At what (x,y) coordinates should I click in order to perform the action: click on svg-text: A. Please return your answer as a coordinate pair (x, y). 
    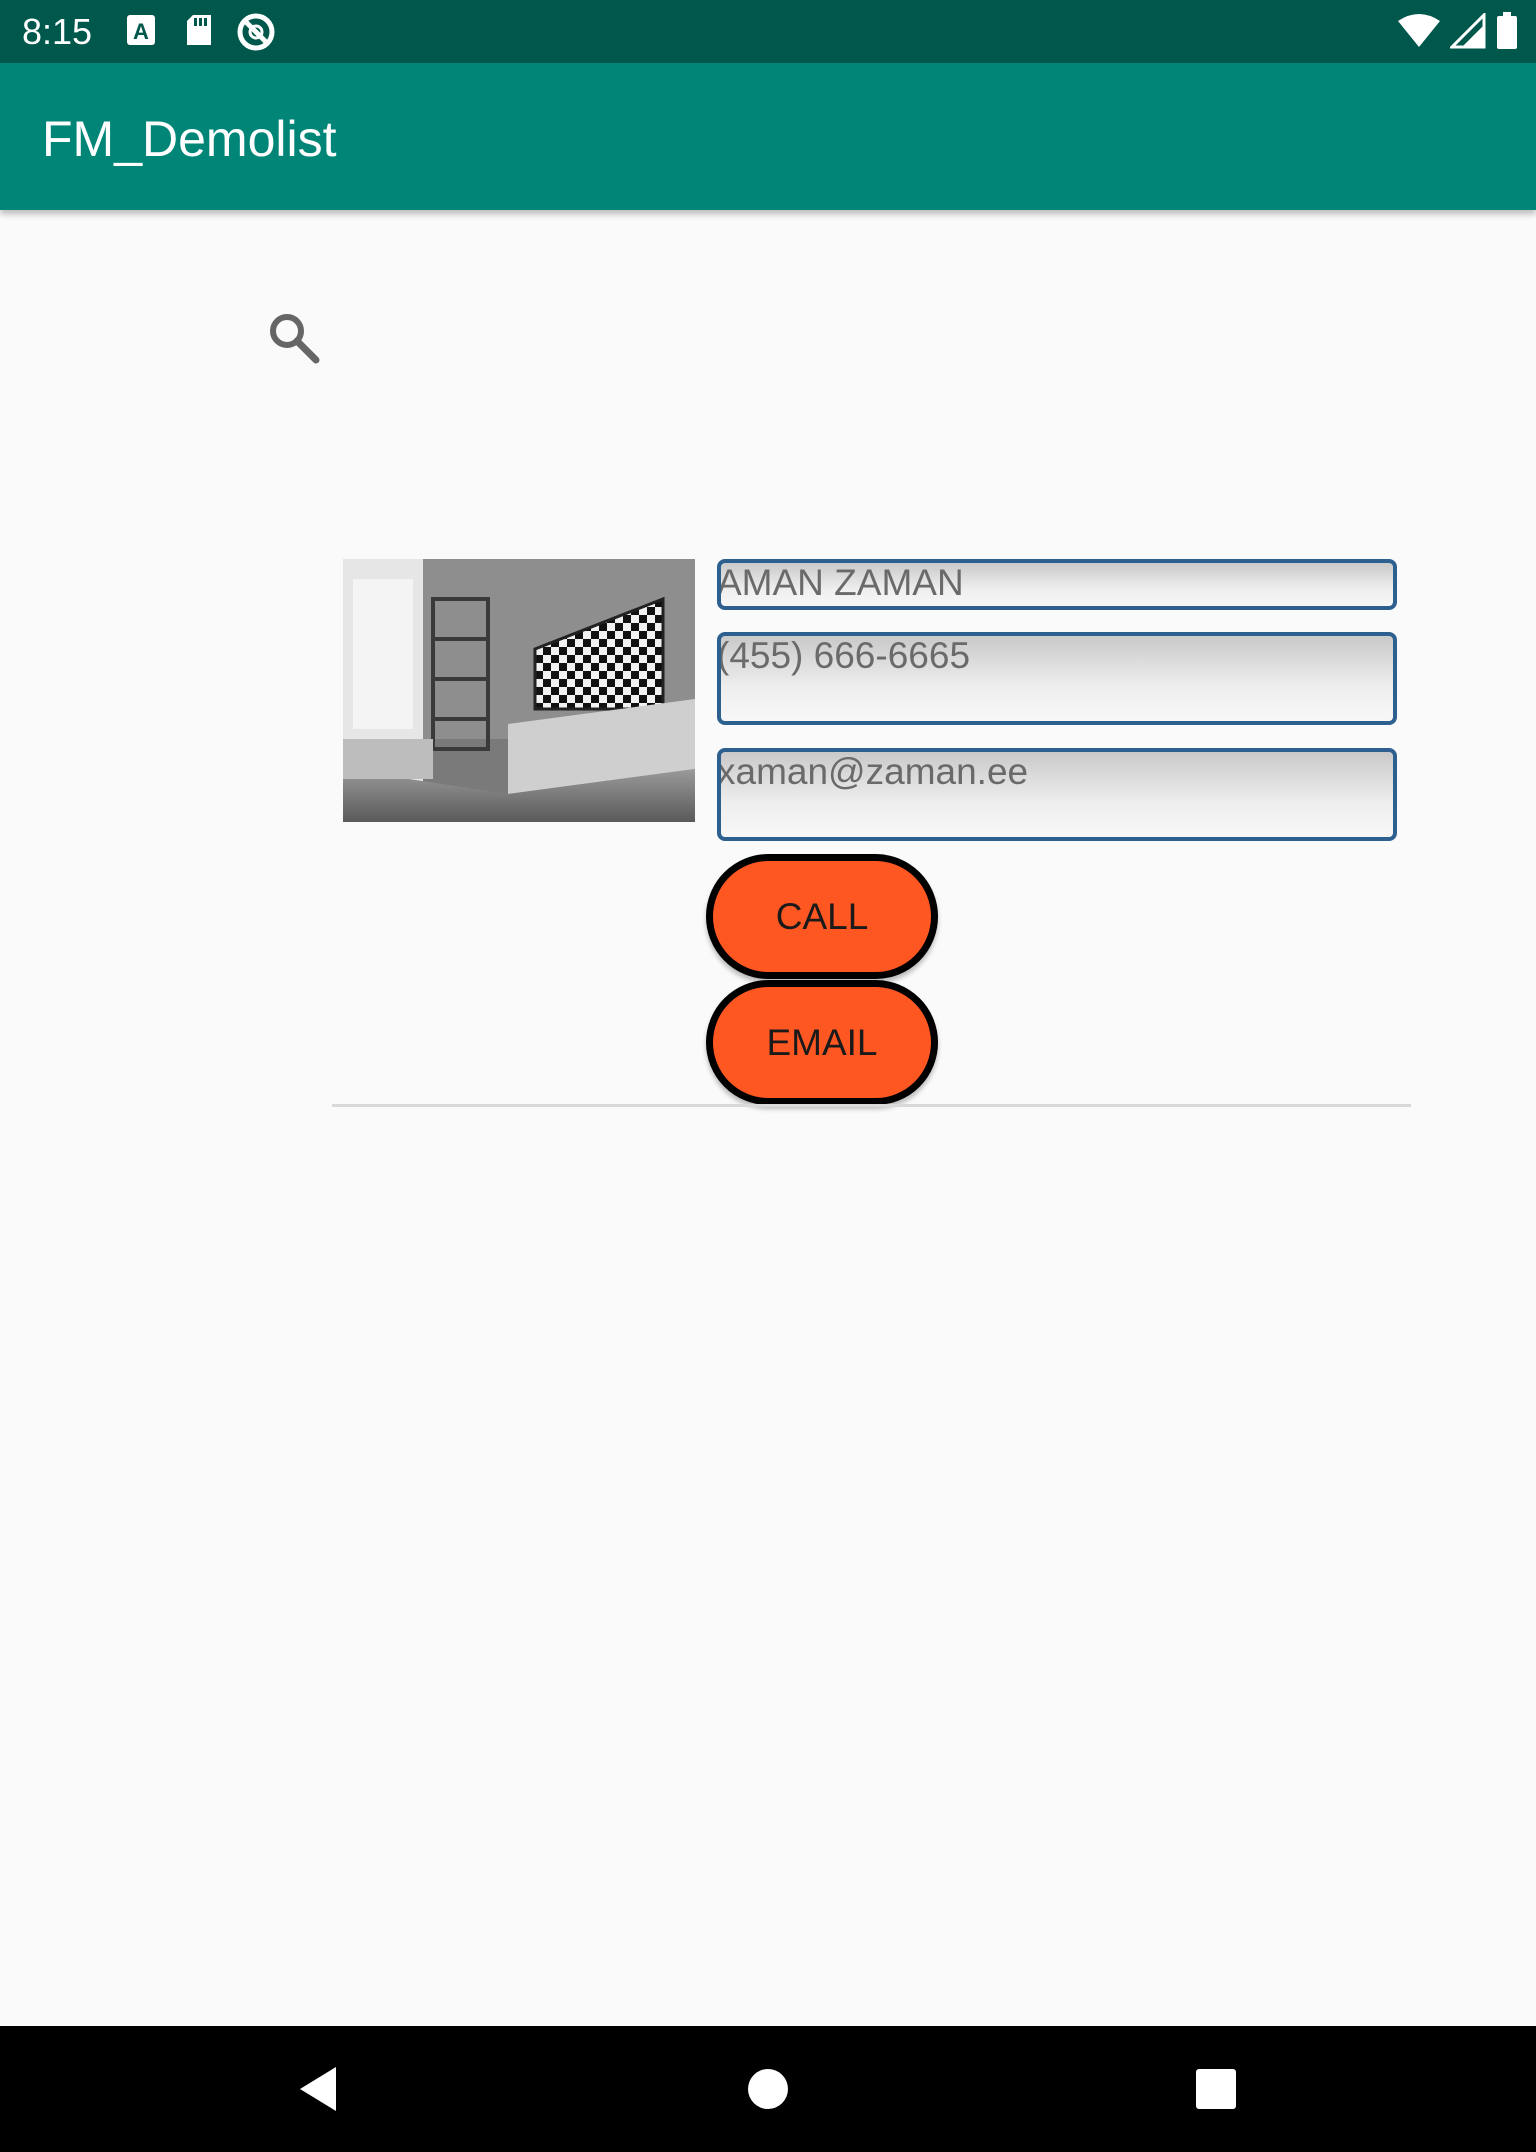
    Looking at the image, I should click on (141, 31).